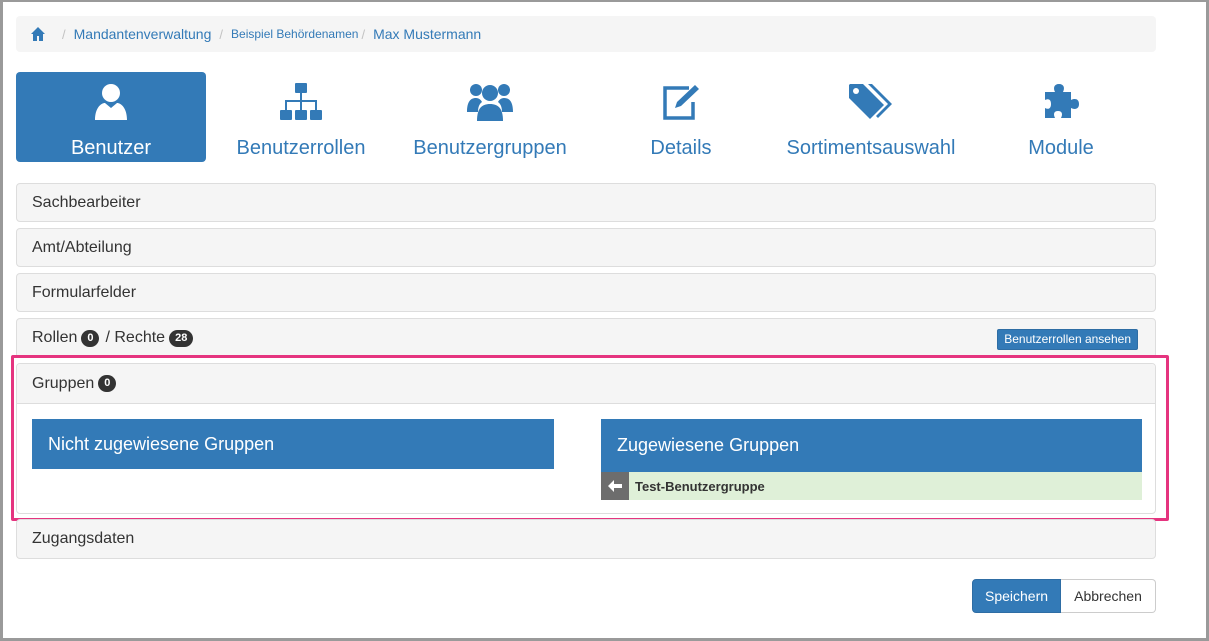 The height and width of the screenshot is (641, 1209). I want to click on puzzle-icon, so click(1062, 101).